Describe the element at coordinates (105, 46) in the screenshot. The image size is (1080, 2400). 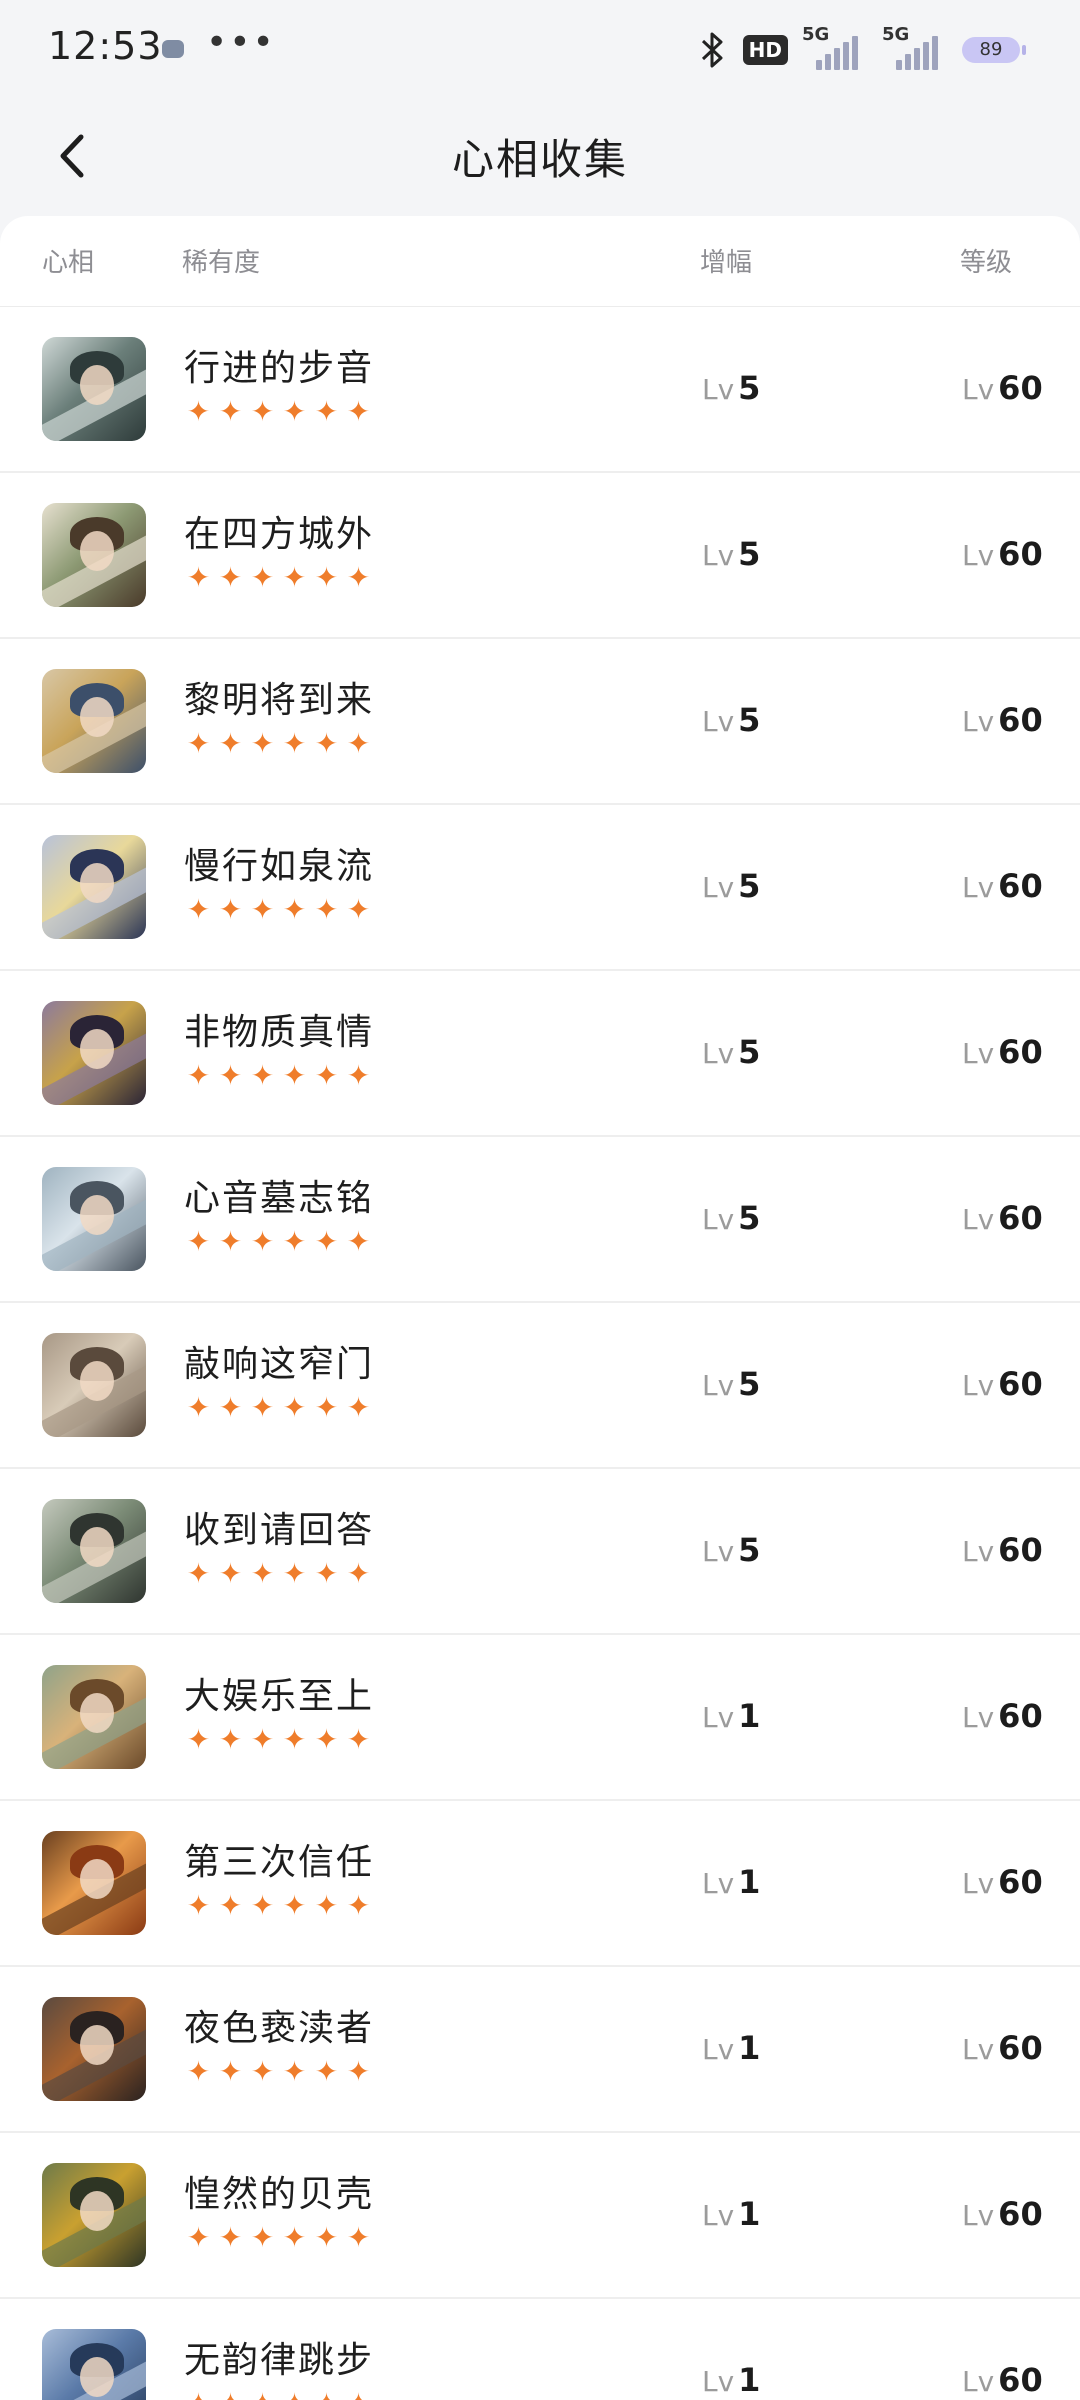
I see `status-time: 12:53` at that location.